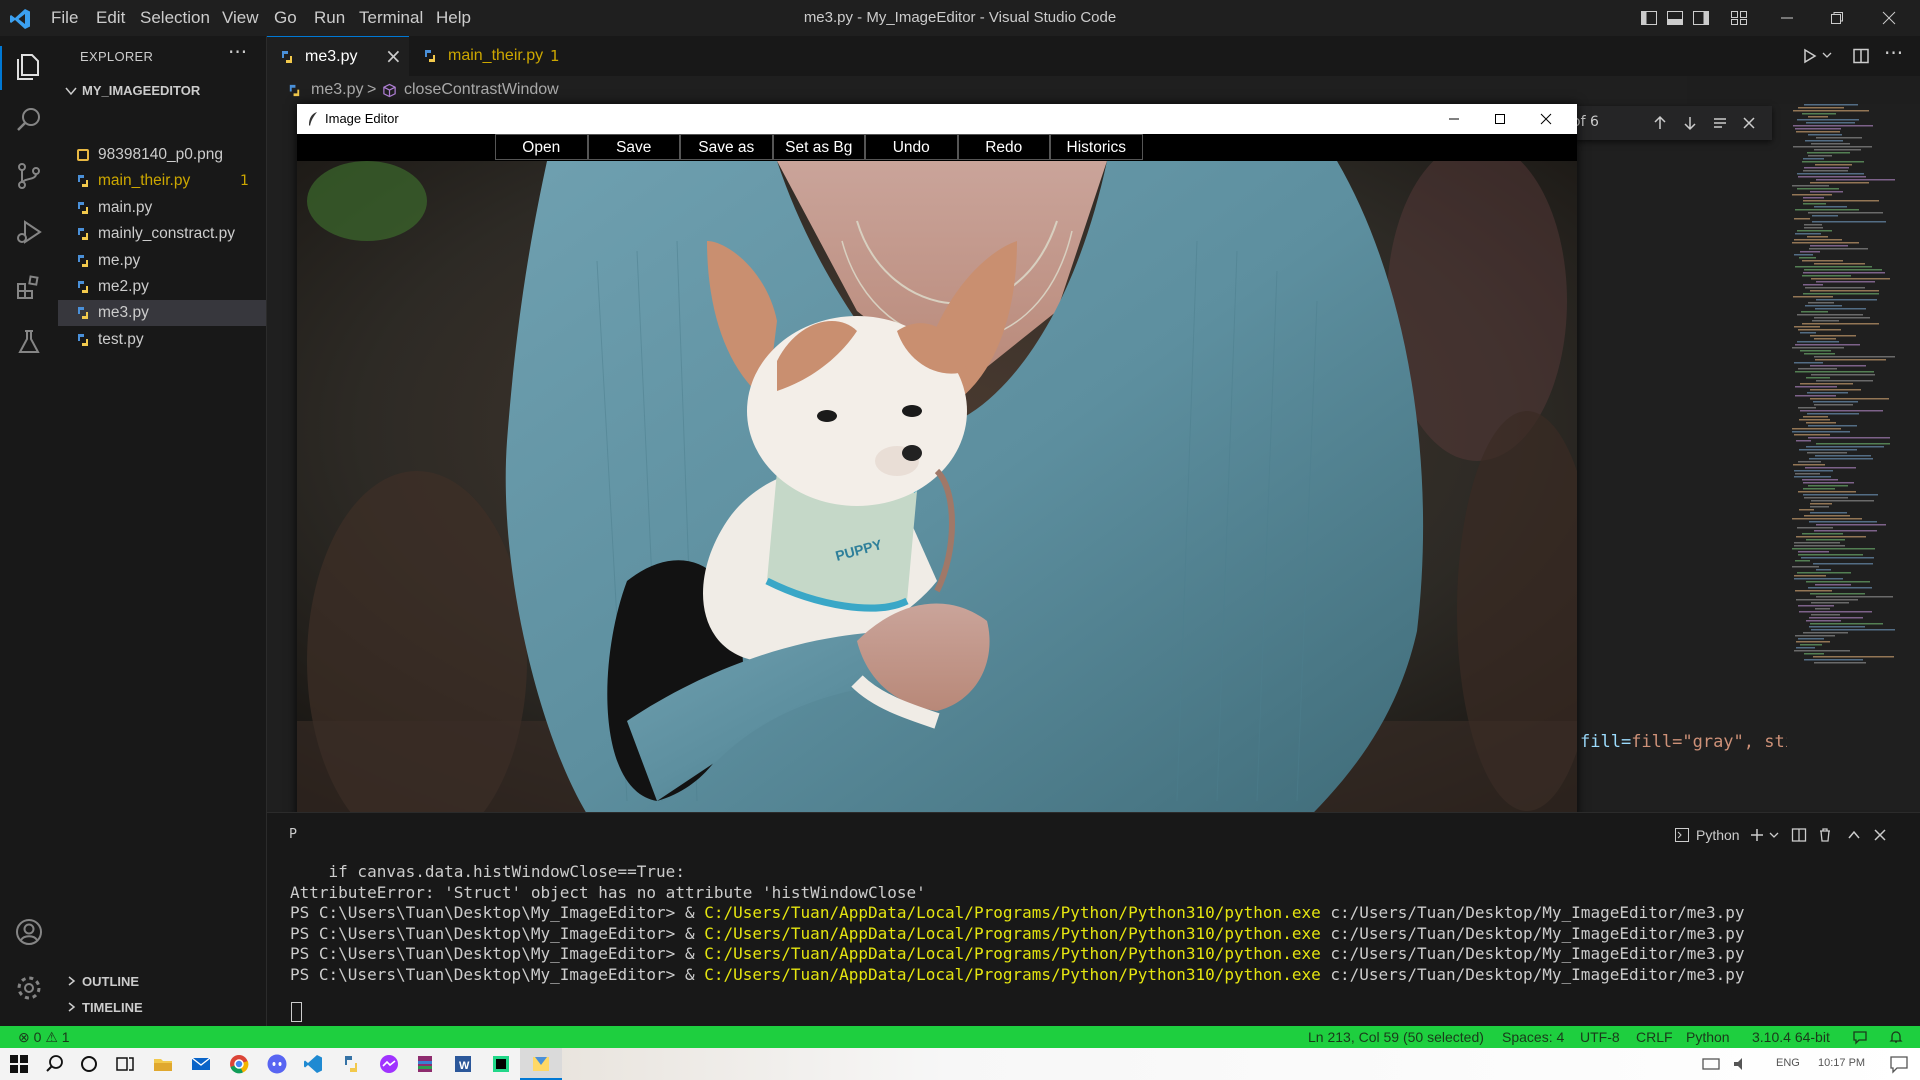 The width and height of the screenshot is (1920, 1080). What do you see at coordinates (501, 1064) in the screenshot?
I see `pycharm-icon` at bounding box center [501, 1064].